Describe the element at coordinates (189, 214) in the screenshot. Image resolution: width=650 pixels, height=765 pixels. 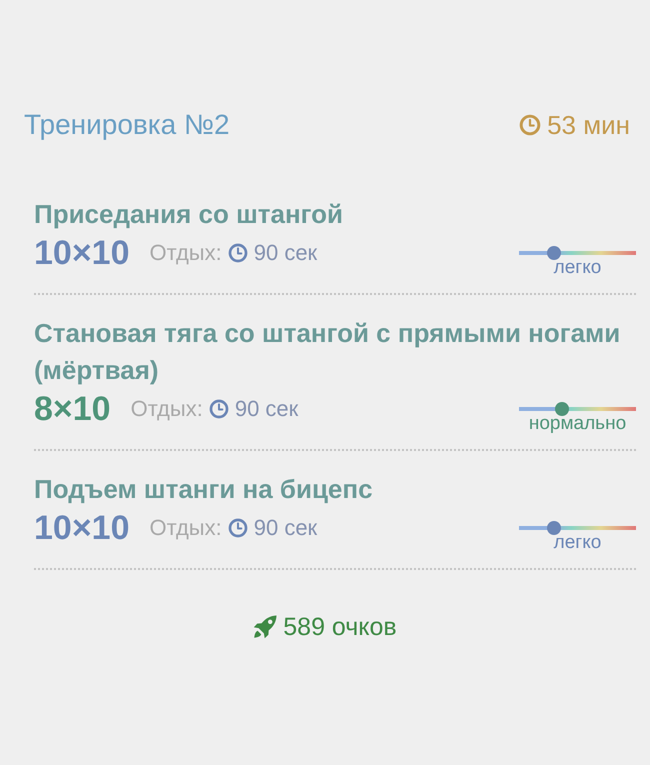
I see `exercise-name: Приседания со штангой` at that location.